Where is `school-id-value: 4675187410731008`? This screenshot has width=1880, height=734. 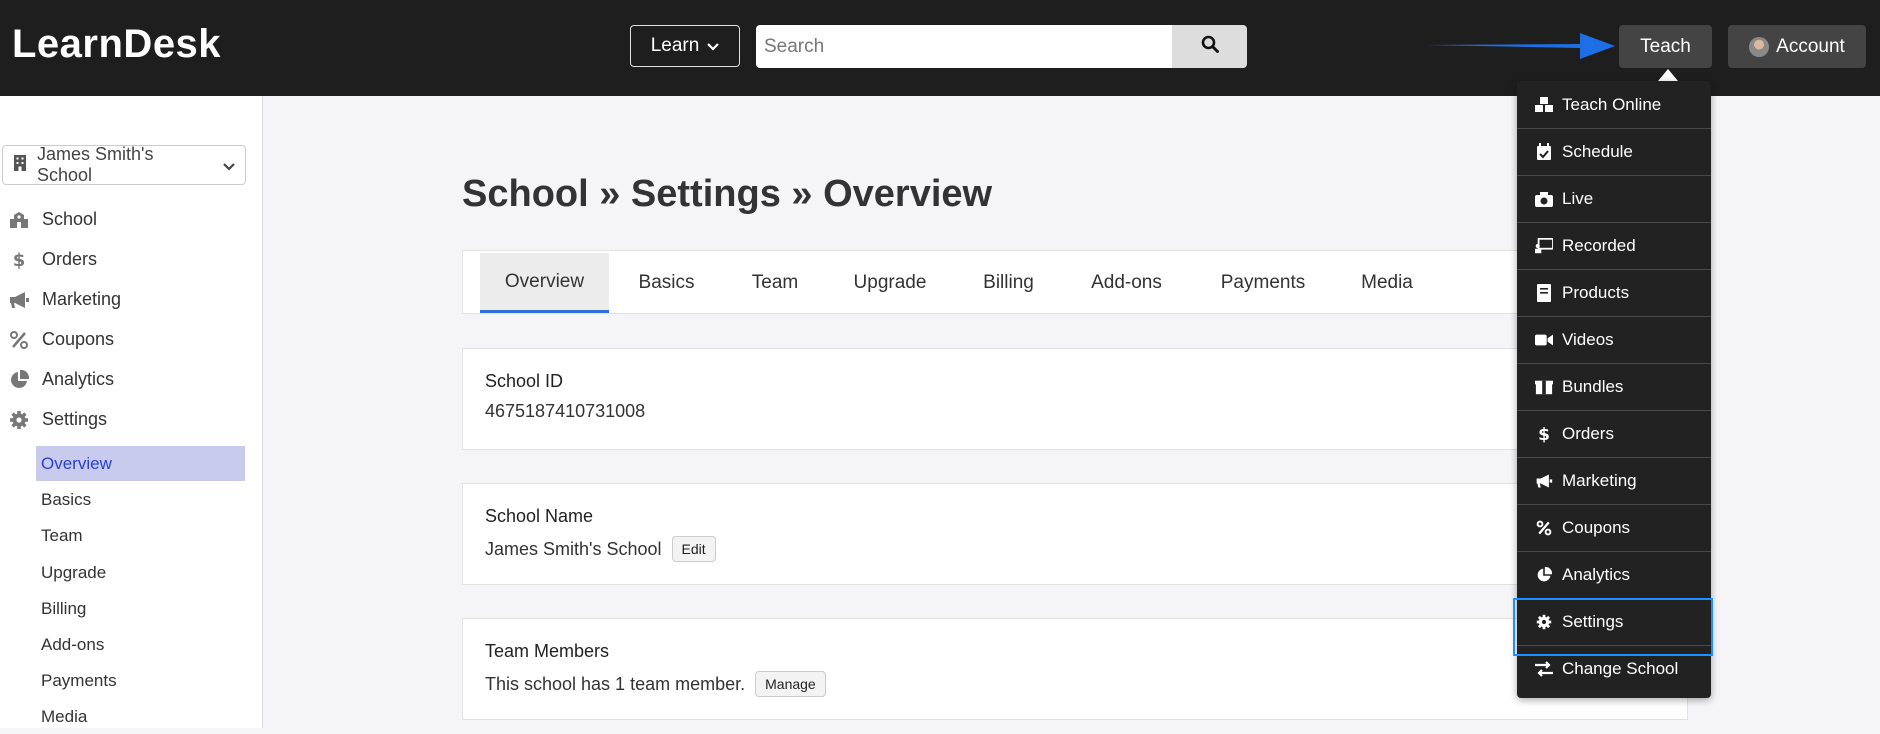 school-id-value: 4675187410731008 is located at coordinates (565, 411).